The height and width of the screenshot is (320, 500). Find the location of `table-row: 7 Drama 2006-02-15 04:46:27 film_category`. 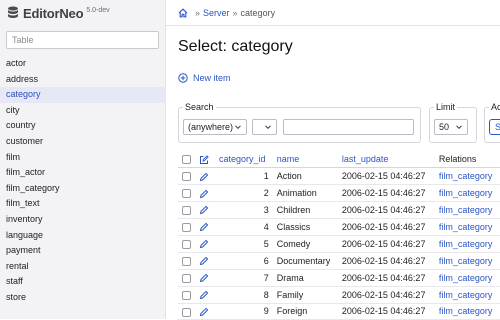

table-row: 7 Drama 2006-02-15 04:46:27 film_category is located at coordinates (339, 278).